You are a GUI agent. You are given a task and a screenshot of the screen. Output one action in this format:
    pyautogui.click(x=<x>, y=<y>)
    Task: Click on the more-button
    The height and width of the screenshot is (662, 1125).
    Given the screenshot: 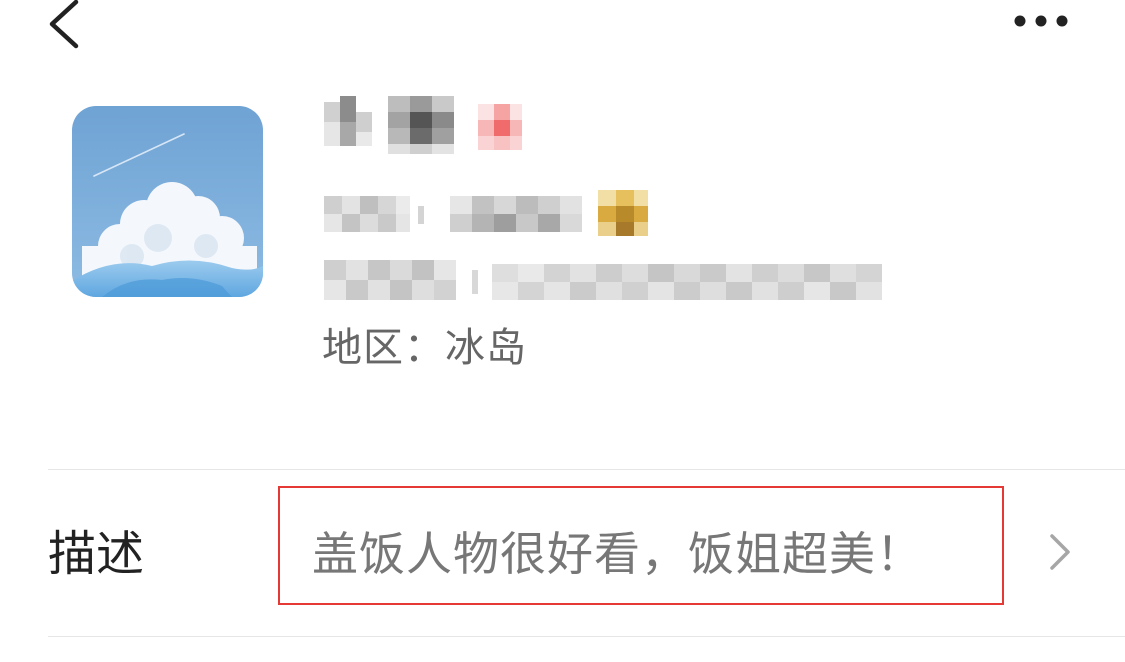 What is the action you would take?
    pyautogui.click(x=1045, y=23)
    